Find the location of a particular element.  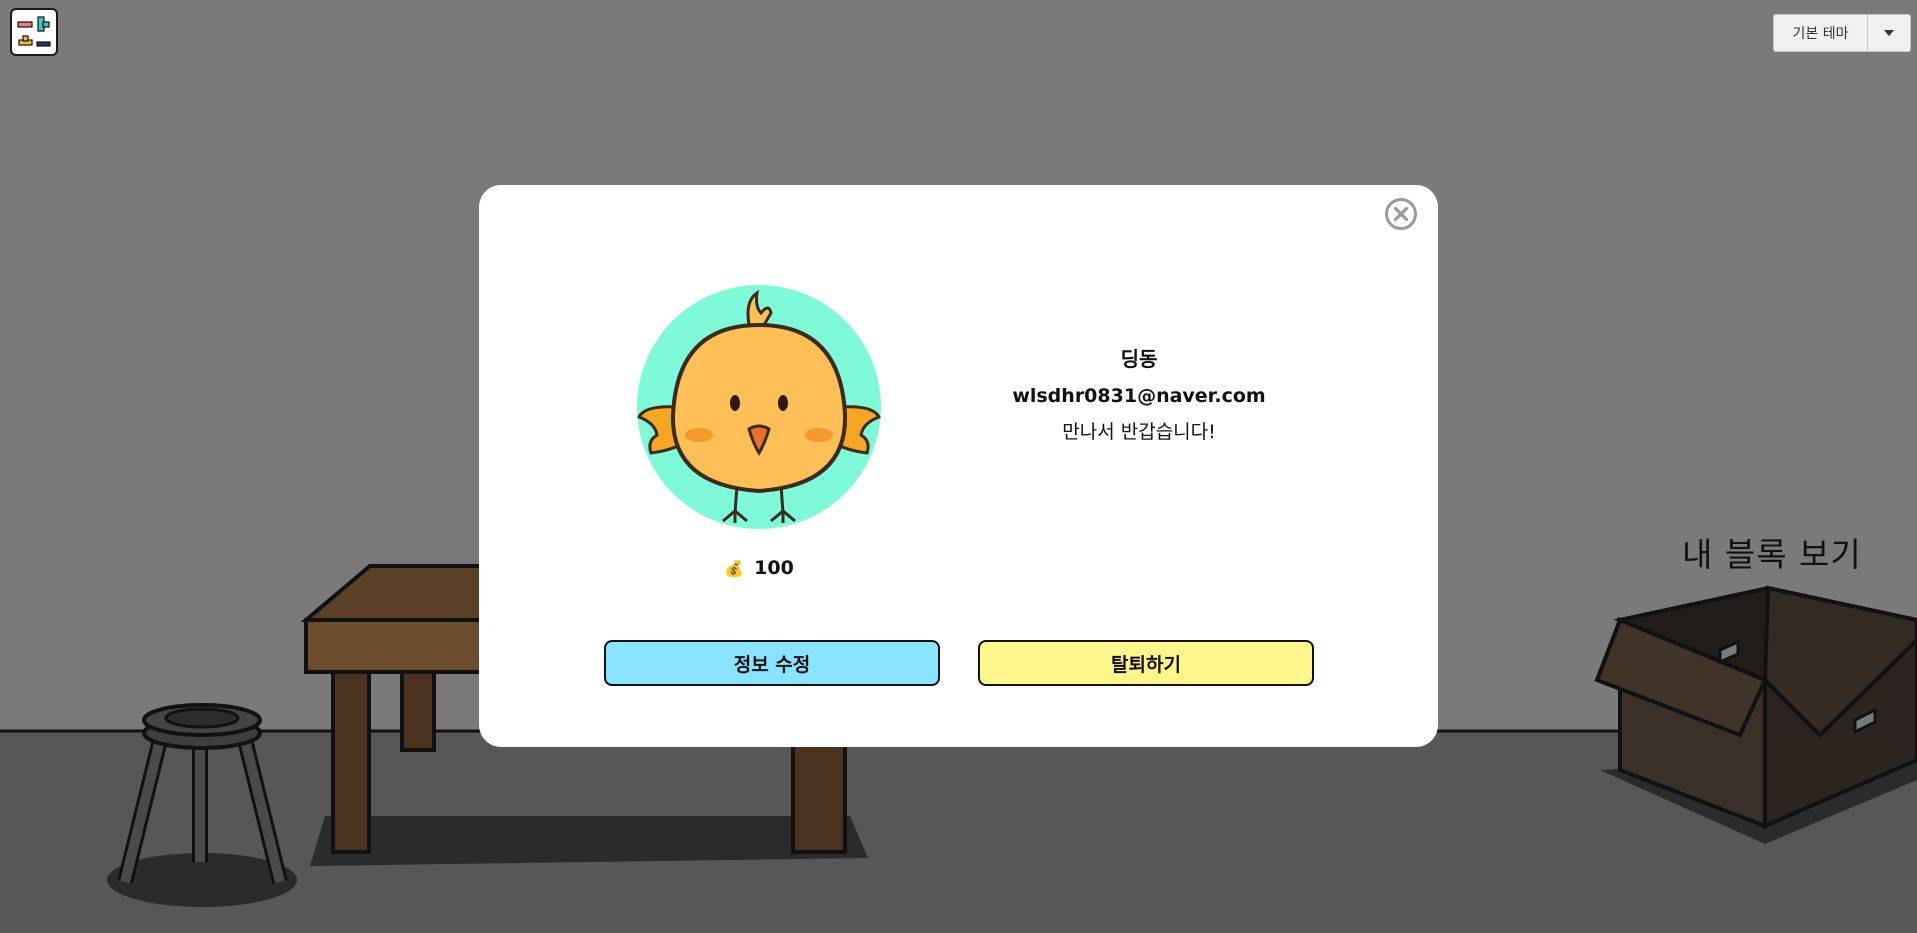

withdraw-account-button: 탈퇴하기 is located at coordinates (1146, 663).